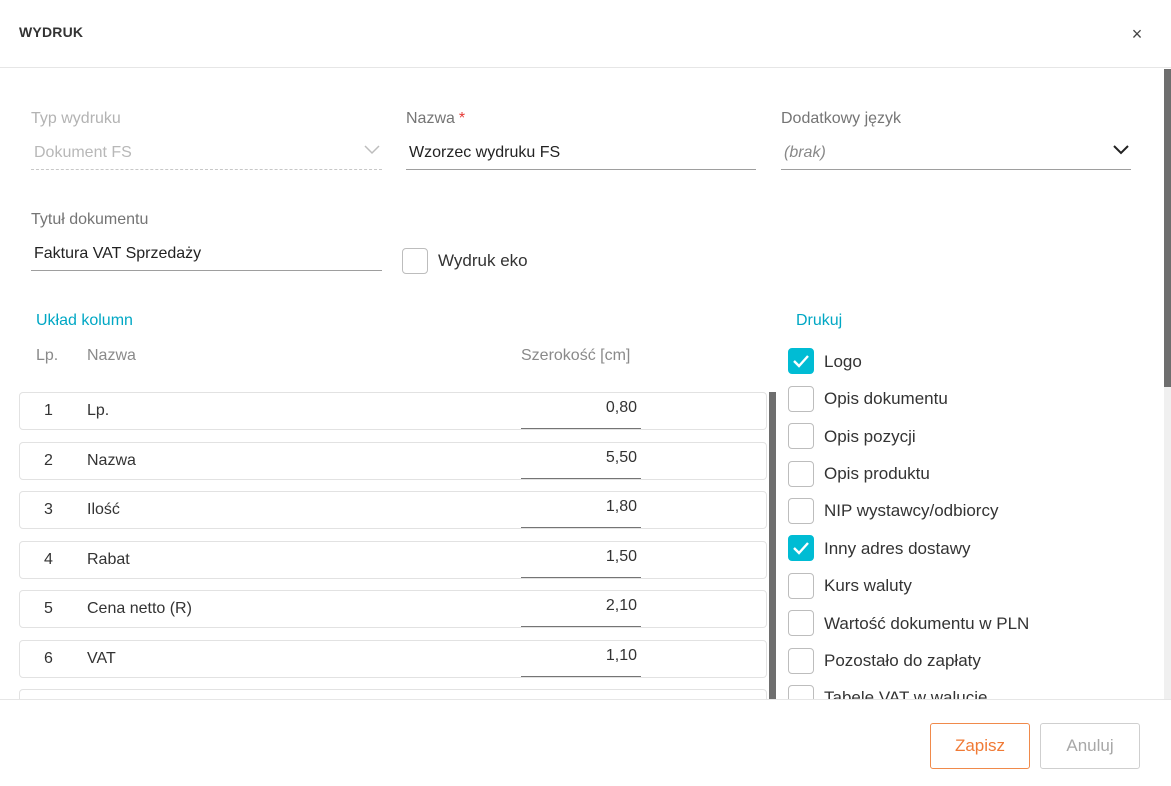 This screenshot has width=1171, height=786. I want to click on column-header-lp: Lp., so click(47, 355).